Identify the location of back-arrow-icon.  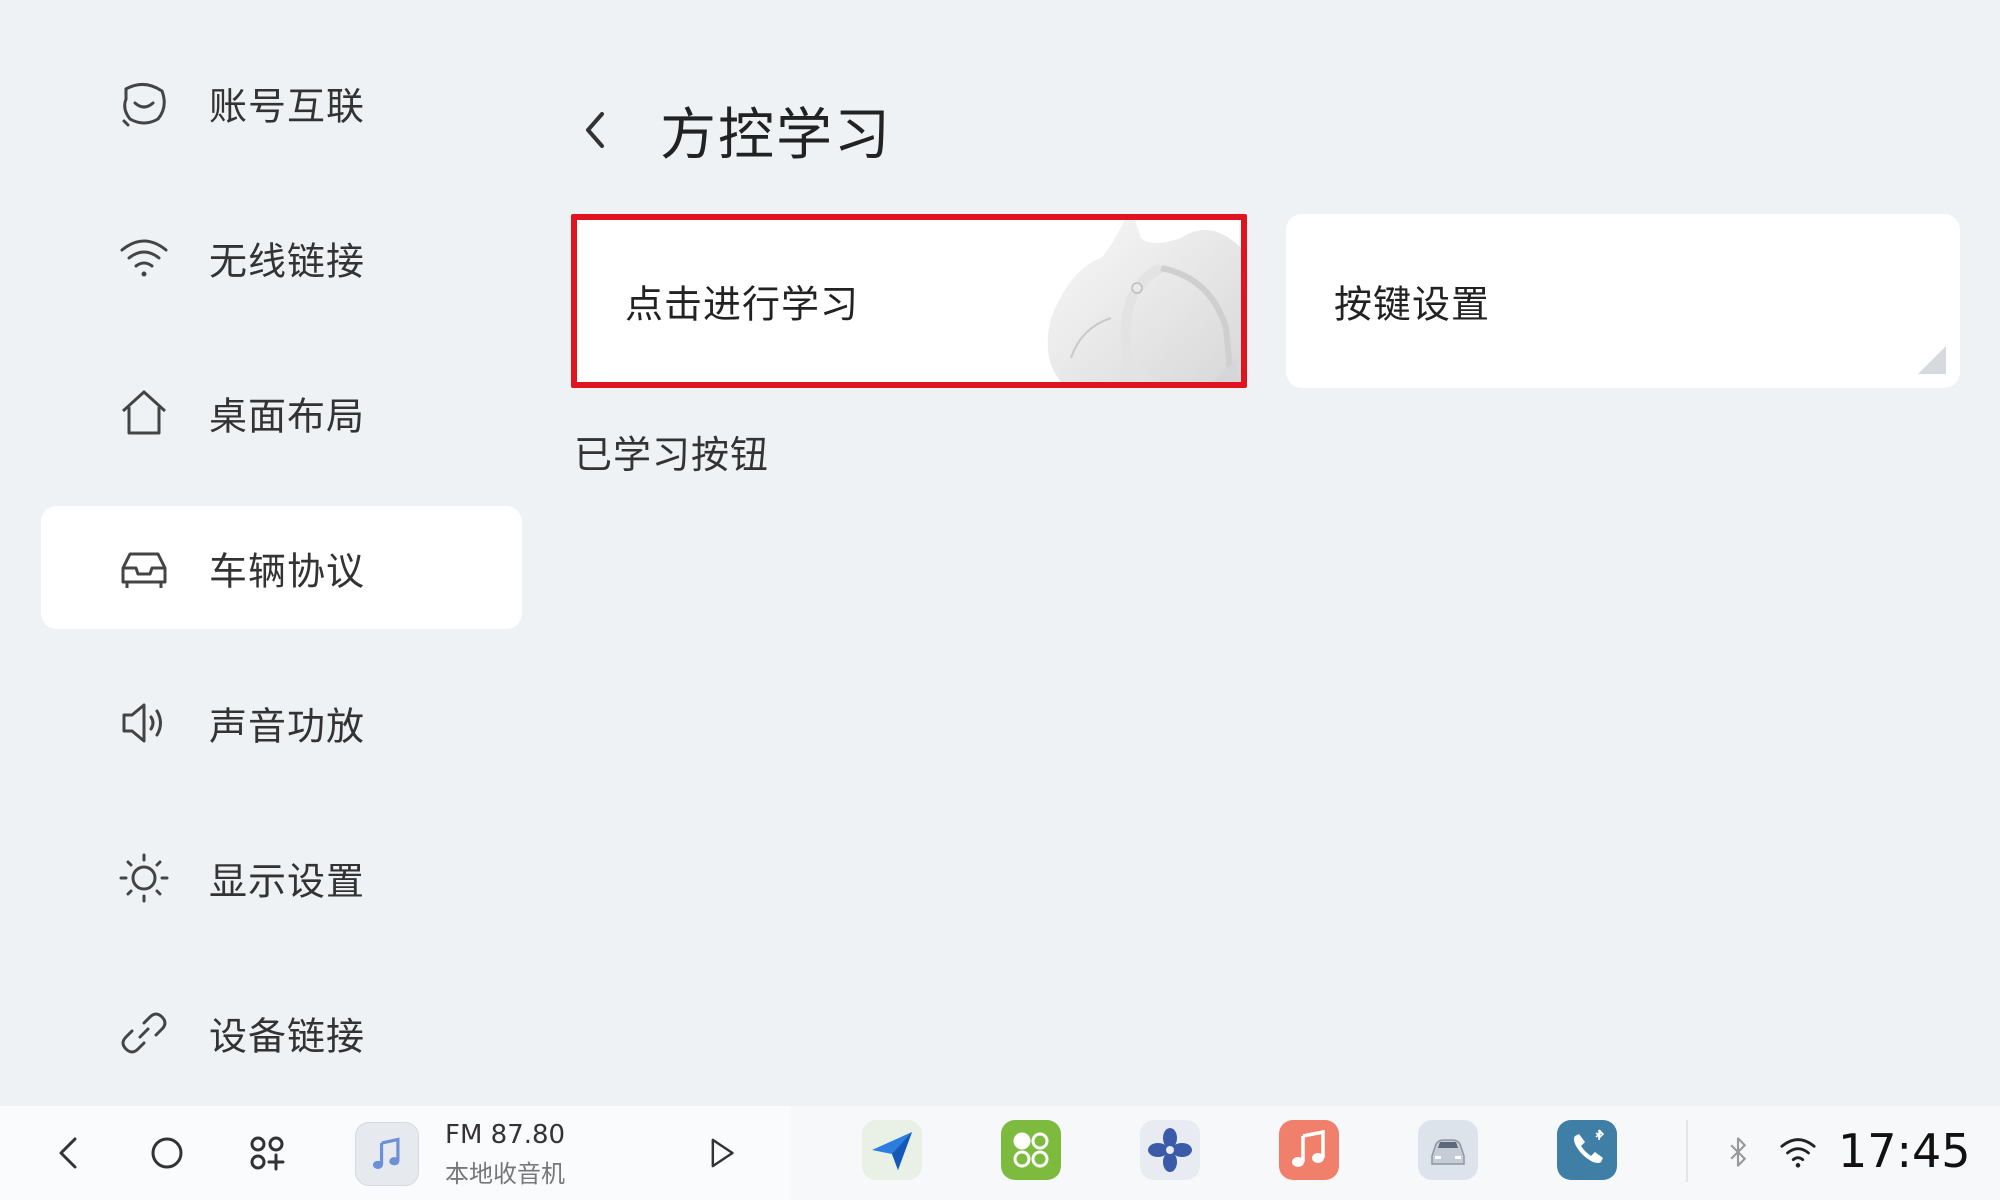
(68, 1153).